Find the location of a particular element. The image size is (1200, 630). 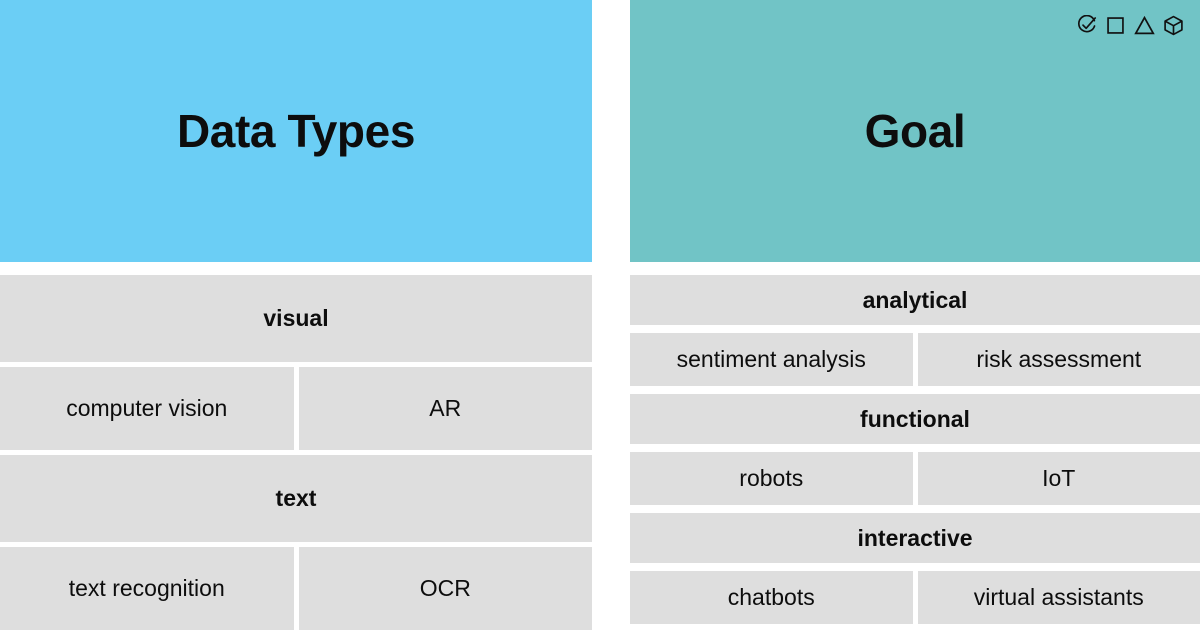

category-row-analytical: analytical is located at coordinates (915, 300).